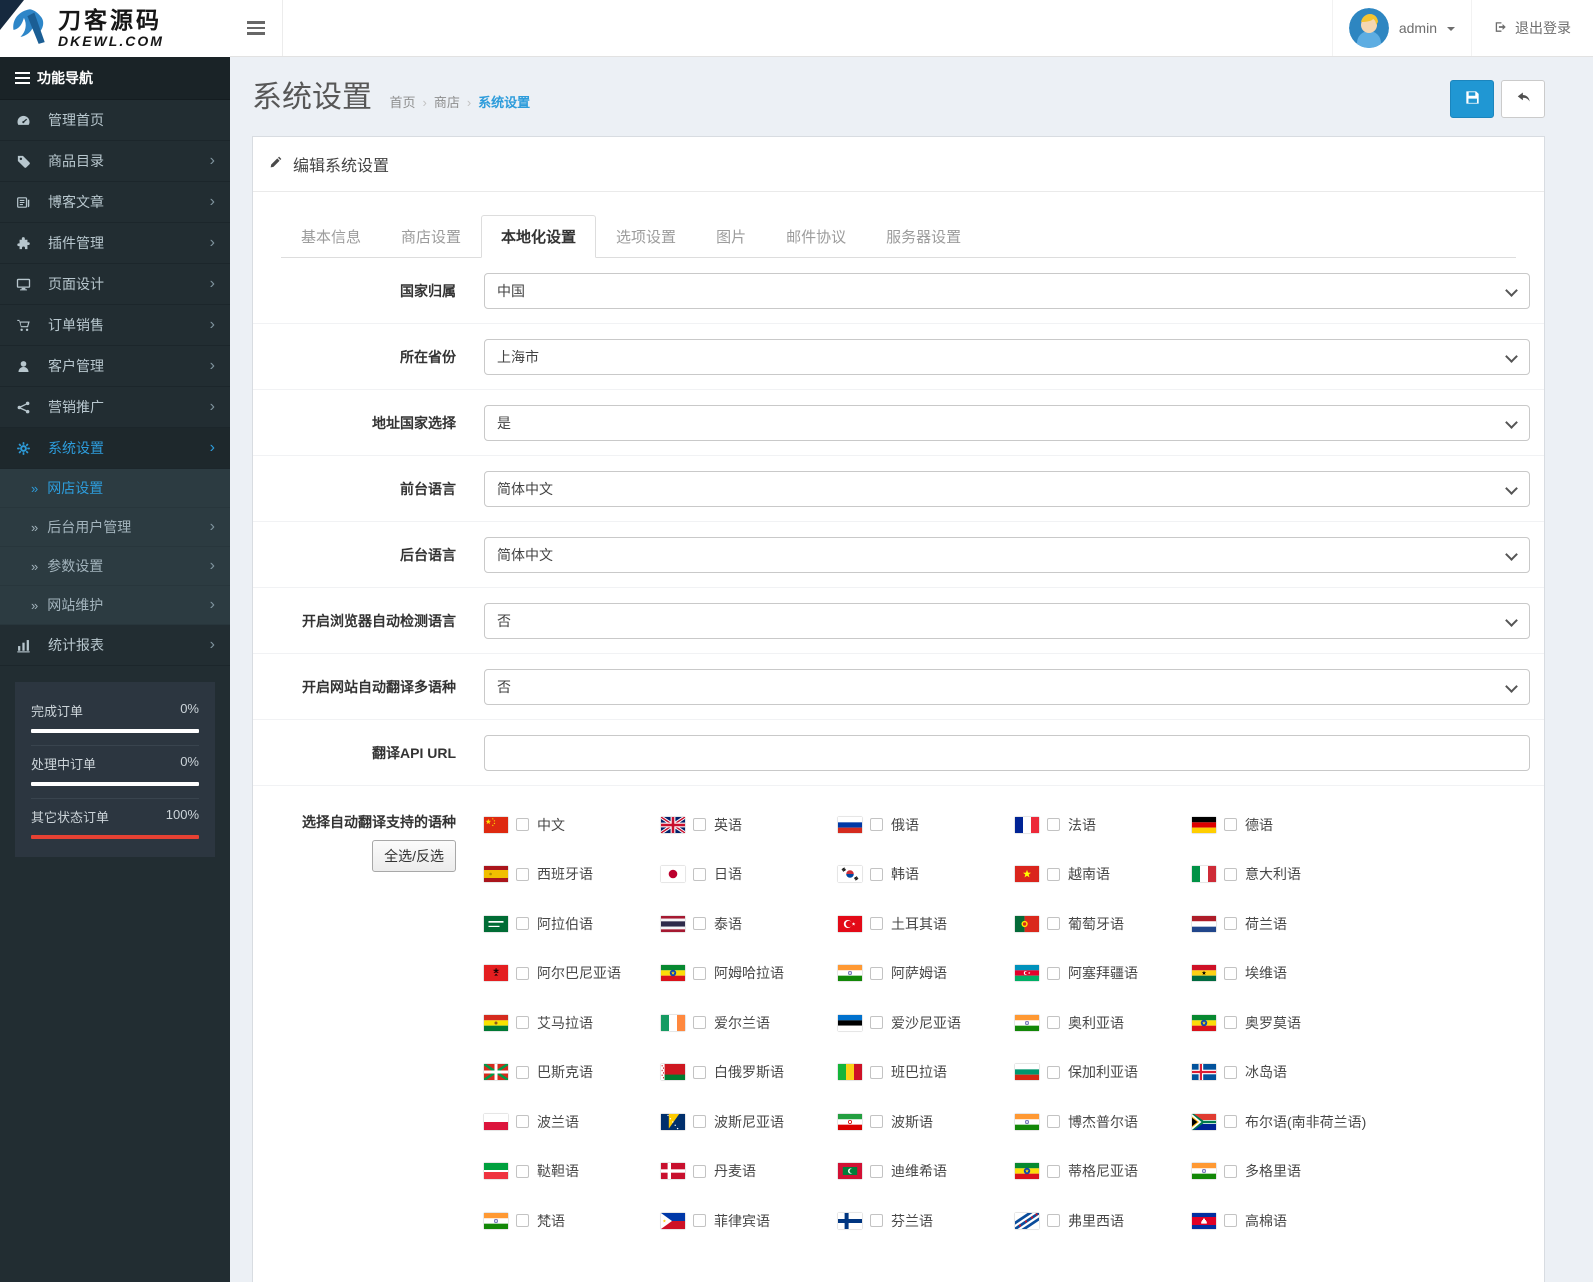 Image resolution: width=1593 pixels, height=1282 pixels. Describe the element at coordinates (1280, 1171) in the screenshot. I see `language-option: 多格里语` at that location.